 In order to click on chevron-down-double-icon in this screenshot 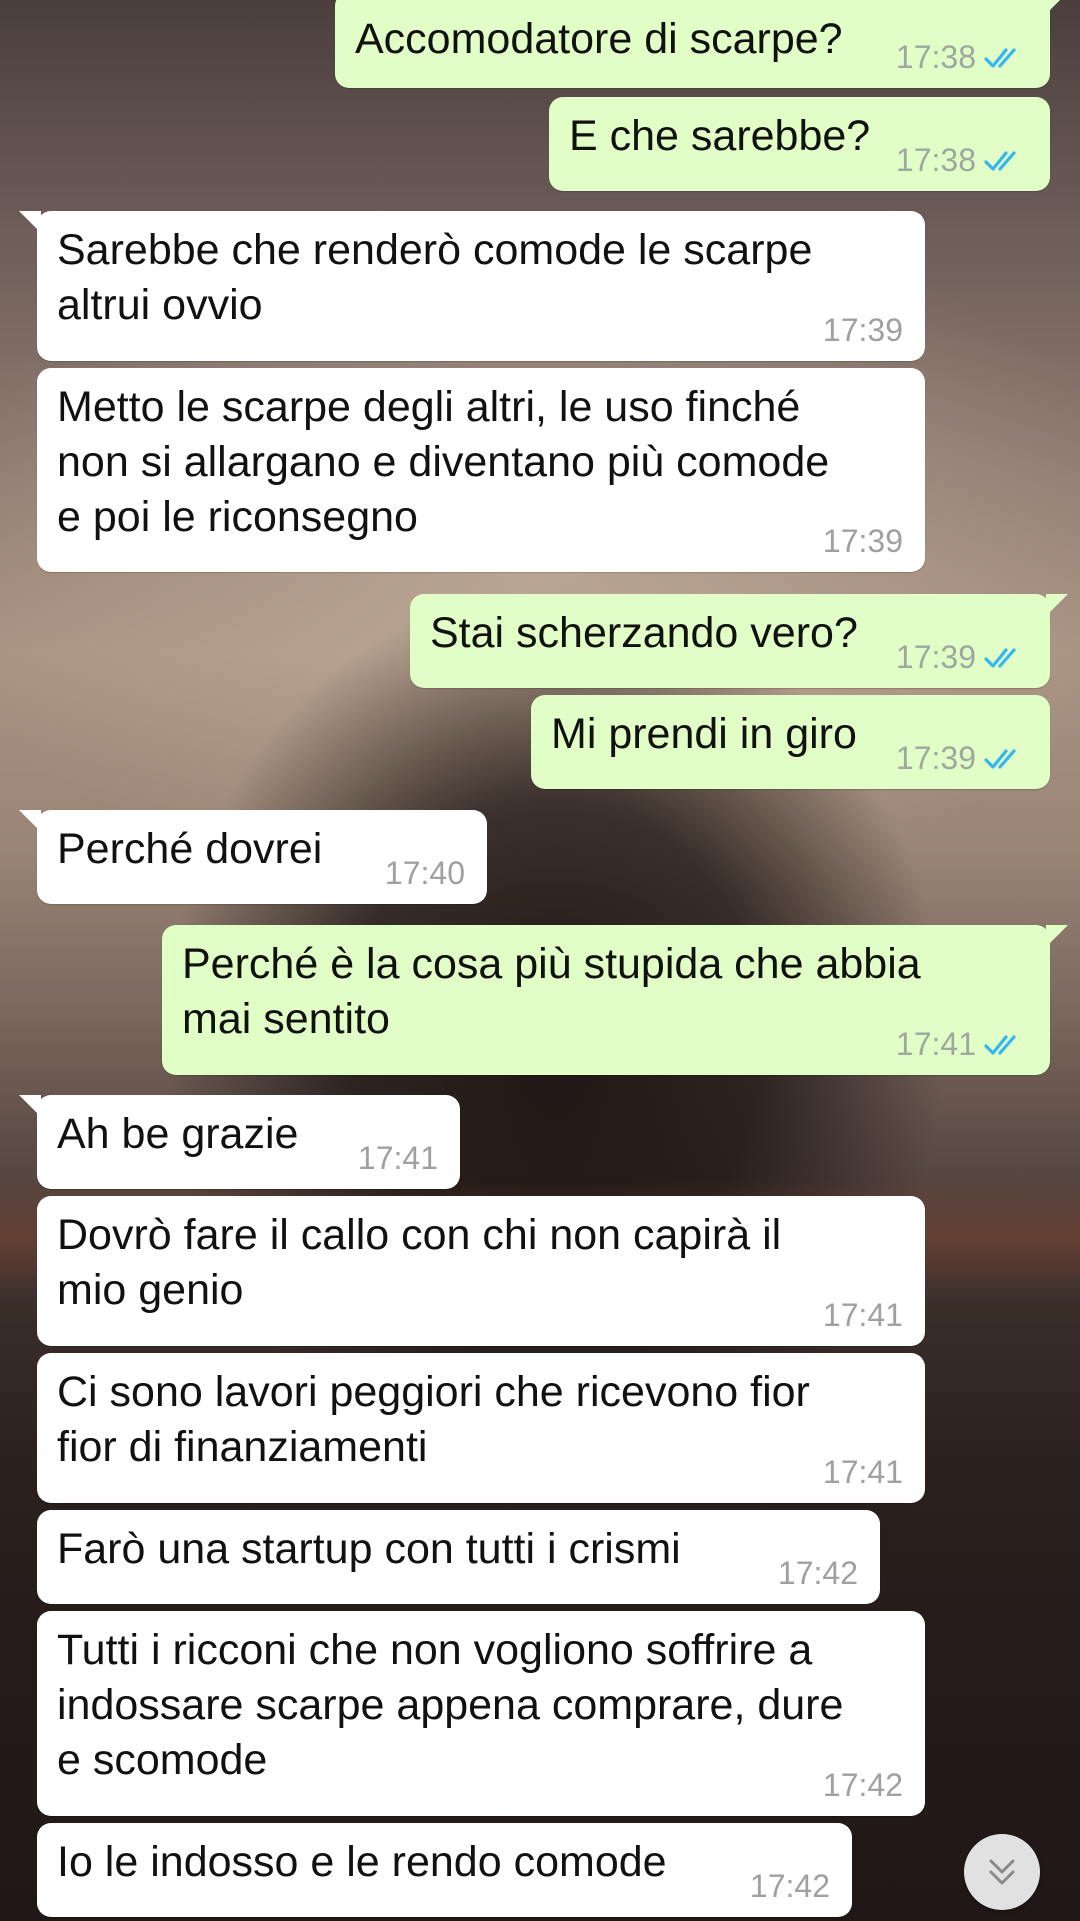, I will do `click(1002, 1872)`.